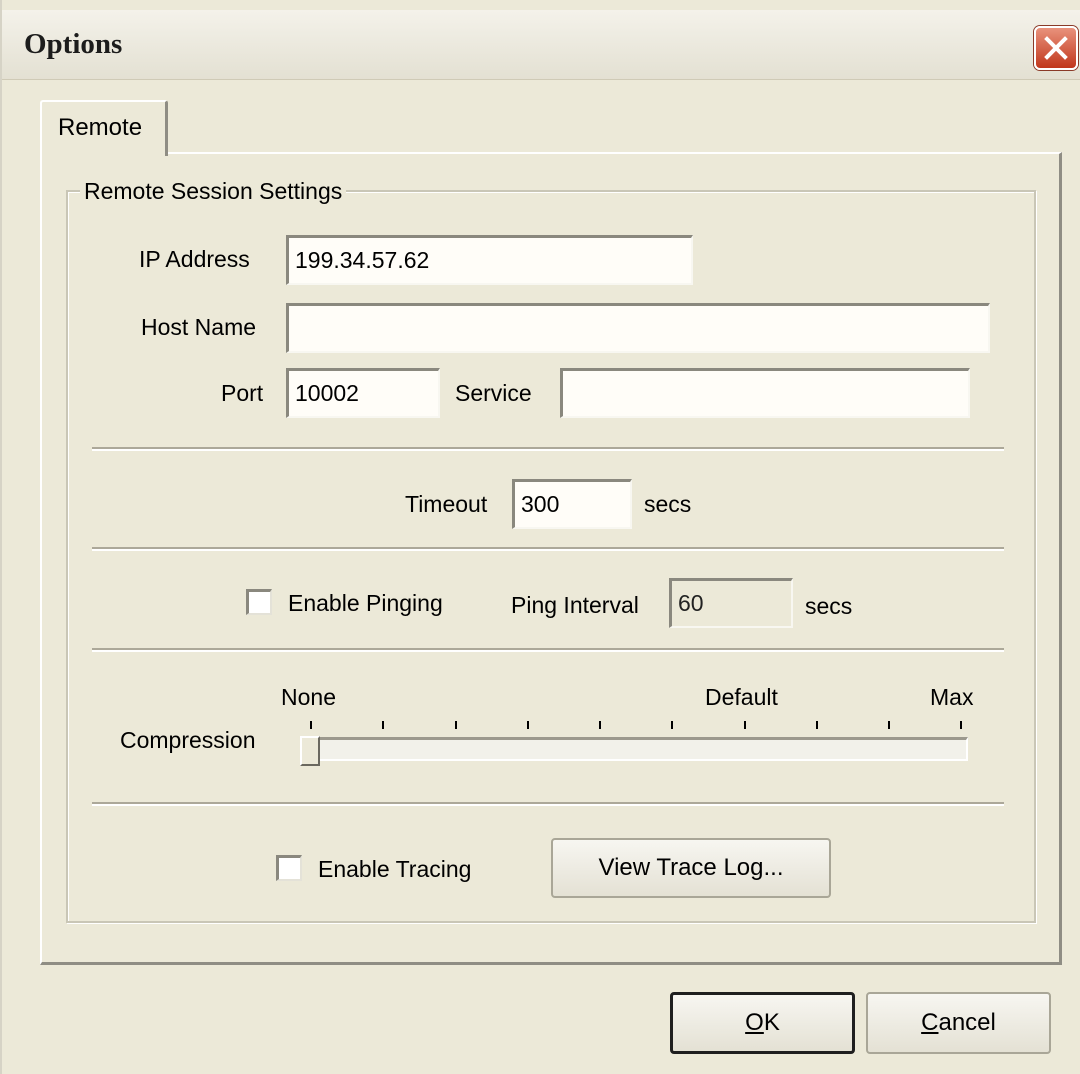  I want to click on tab-remote: Remote, so click(104, 128).